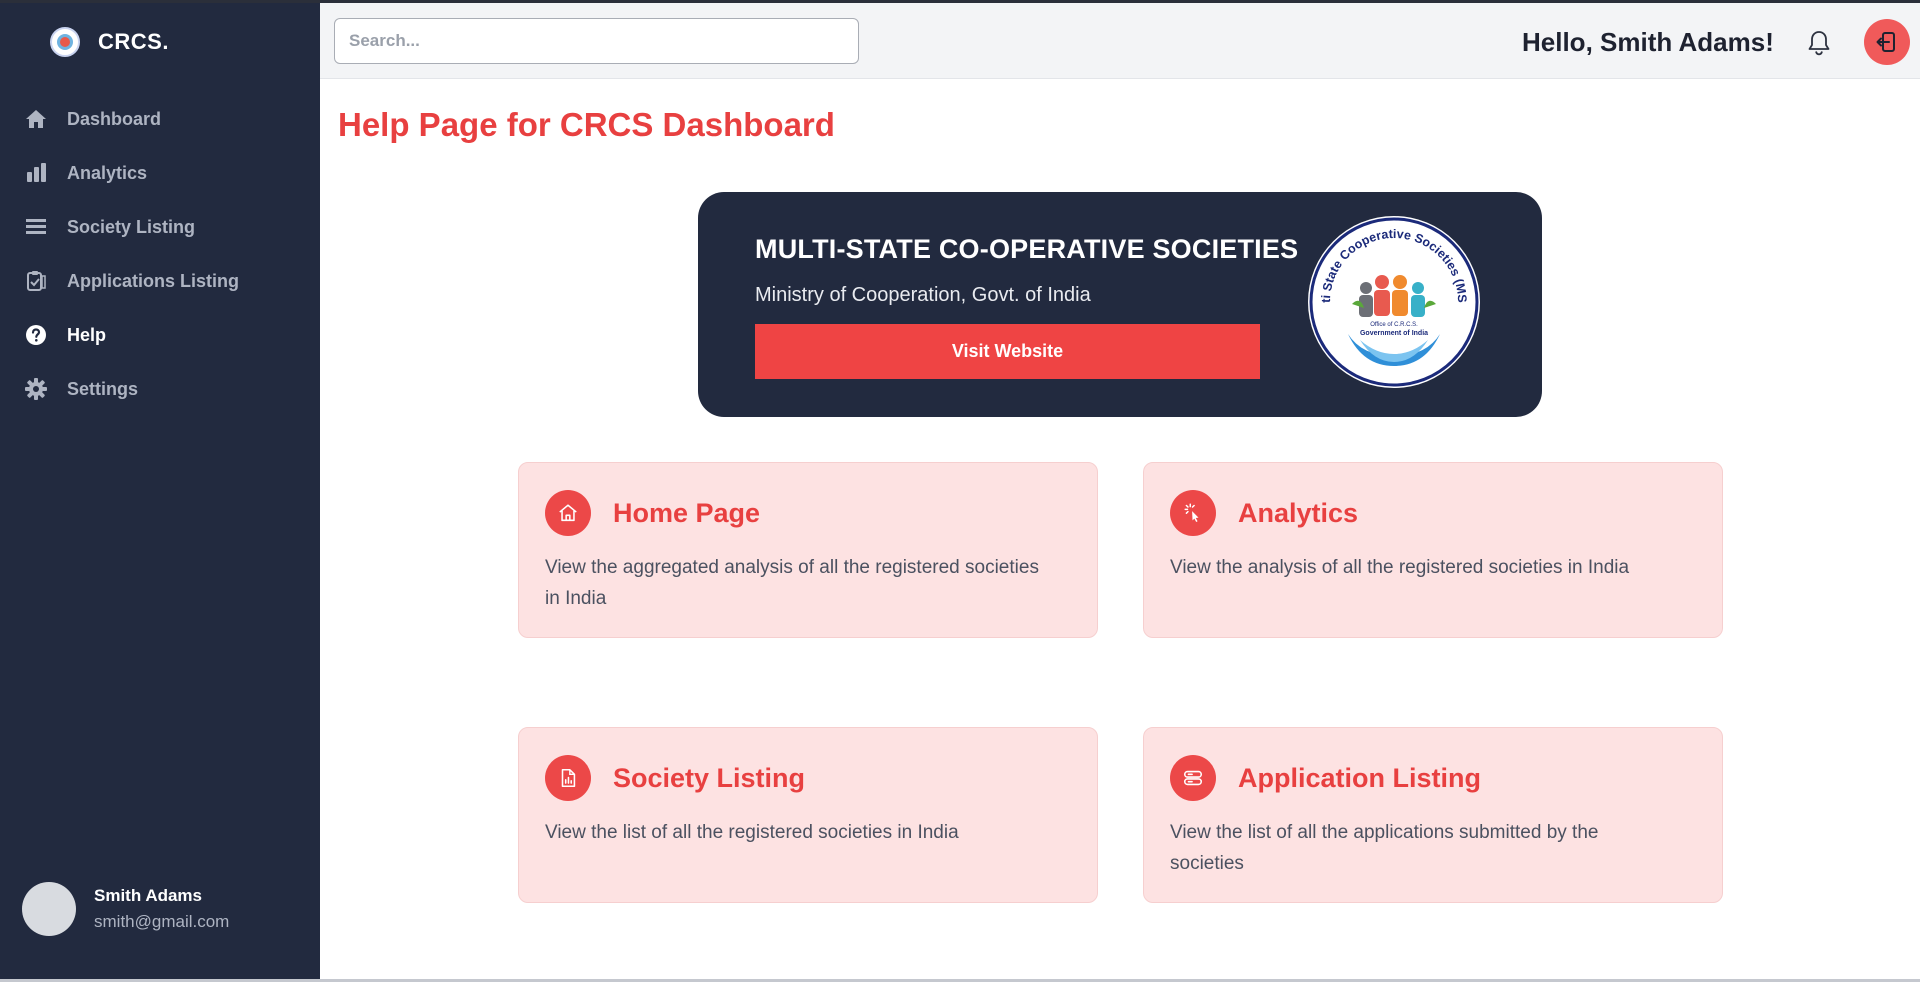 This screenshot has height=982, width=1920. What do you see at coordinates (1193, 513) in the screenshot?
I see `cursor-click-icon` at bounding box center [1193, 513].